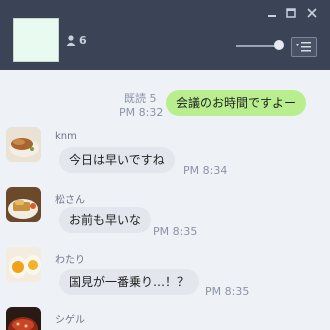  I want to click on read-receipt: 既読 5, so click(140, 98).